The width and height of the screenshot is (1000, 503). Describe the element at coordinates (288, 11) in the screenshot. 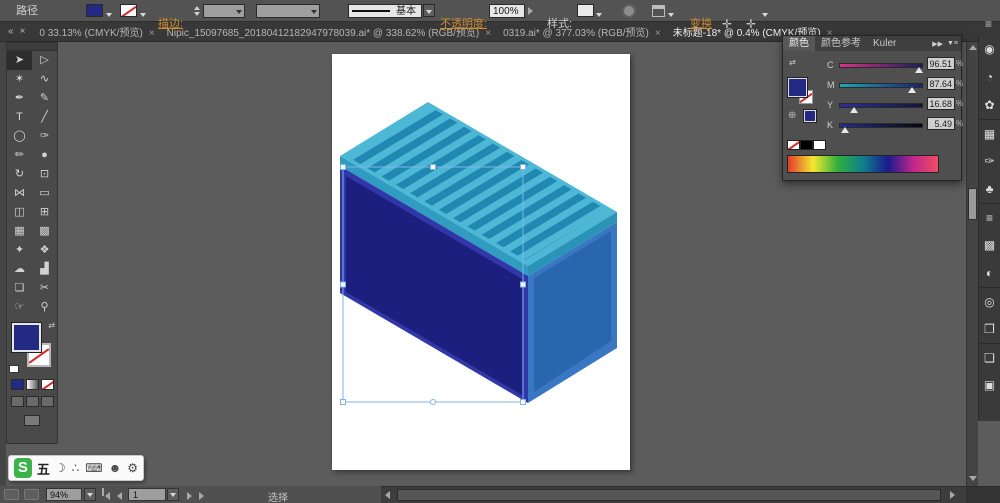

I see `brush-definition-dropdown` at that location.